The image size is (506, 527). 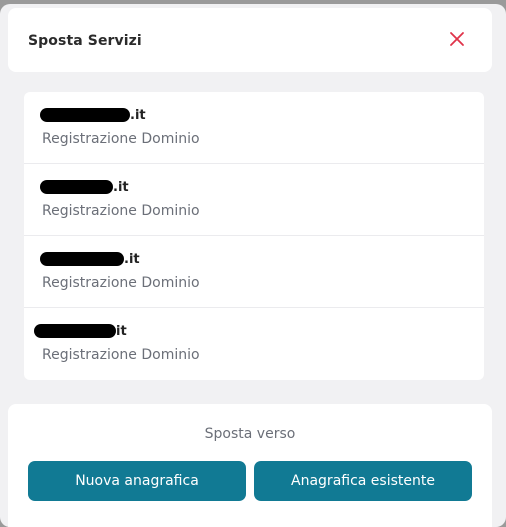 I want to click on domain-name: it, so click(x=80, y=331).